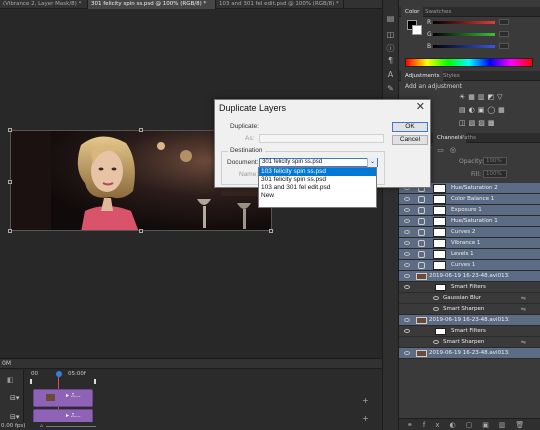 The image size is (540, 430). I want to click on layer-row: 2019-06-19 16-23-48.avi0132 copy, so click(469, 320).